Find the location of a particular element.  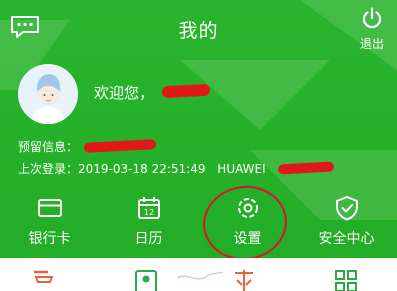

calendar-day: 12 is located at coordinates (148, 212).